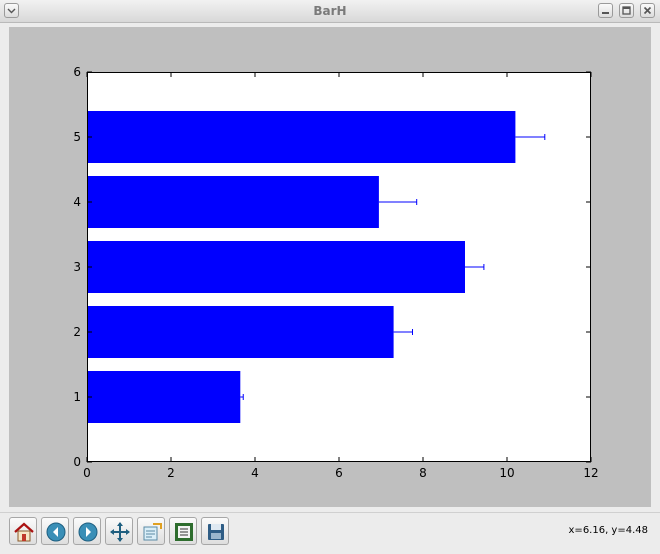  I want to click on forward-icon, so click(88, 532).